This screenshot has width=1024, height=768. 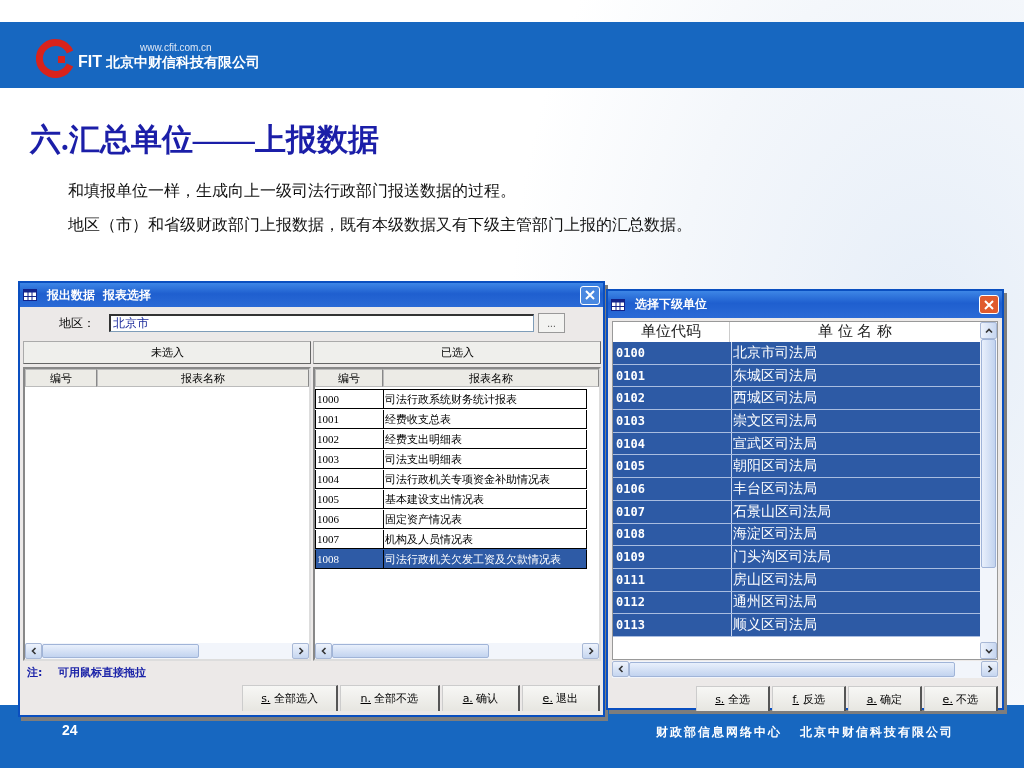 What do you see at coordinates (671, 304) in the screenshot?
I see `window-title: 选择下级单位` at bounding box center [671, 304].